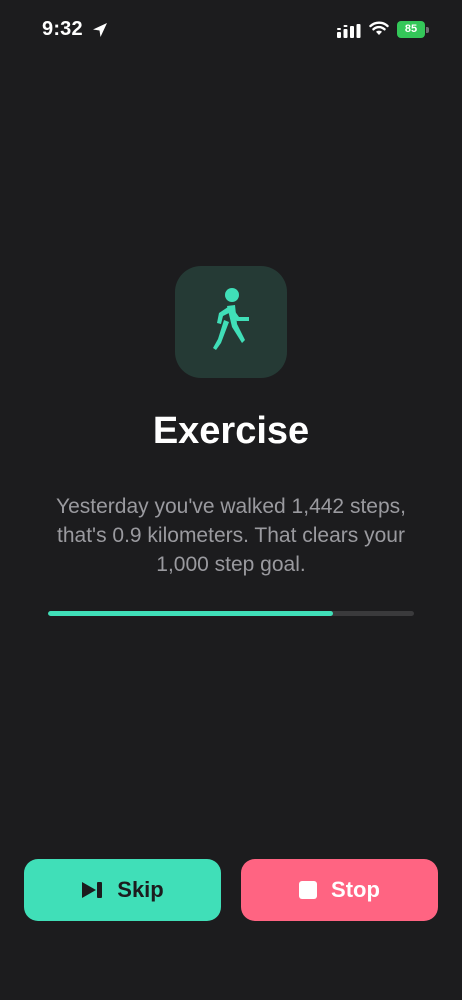  Describe the element at coordinates (411, 29) in the screenshot. I see `battery-level: 85` at that location.